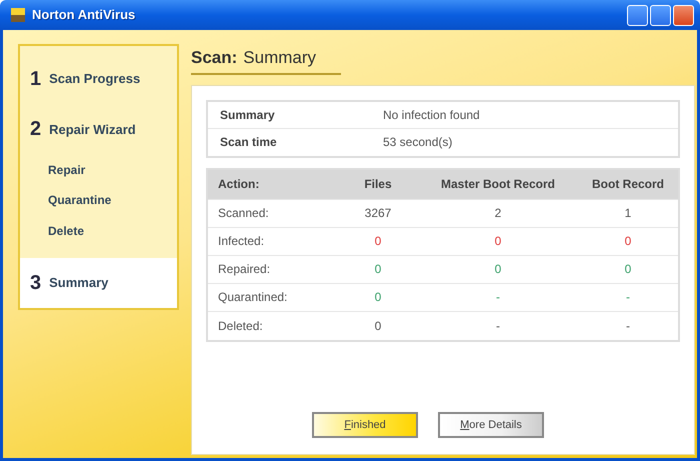  Describe the element at coordinates (98, 200) in the screenshot. I see `sidebar-item: Quarantine` at that location.